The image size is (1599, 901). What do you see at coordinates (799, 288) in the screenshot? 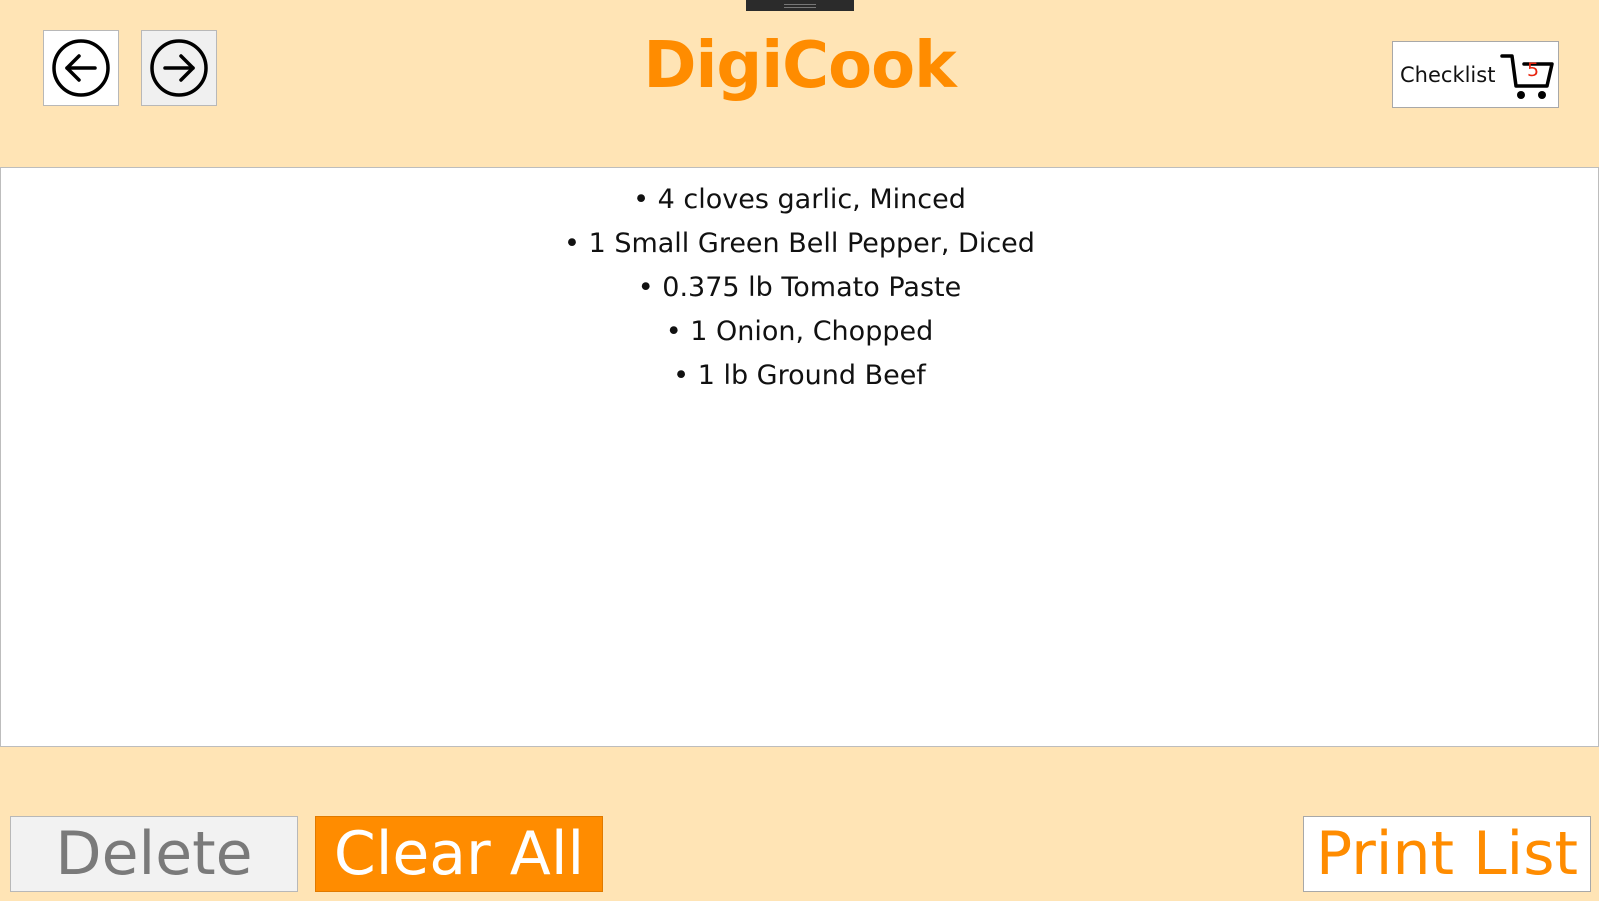
I see `list-item: 0.375 lb Tomato Paste` at bounding box center [799, 288].